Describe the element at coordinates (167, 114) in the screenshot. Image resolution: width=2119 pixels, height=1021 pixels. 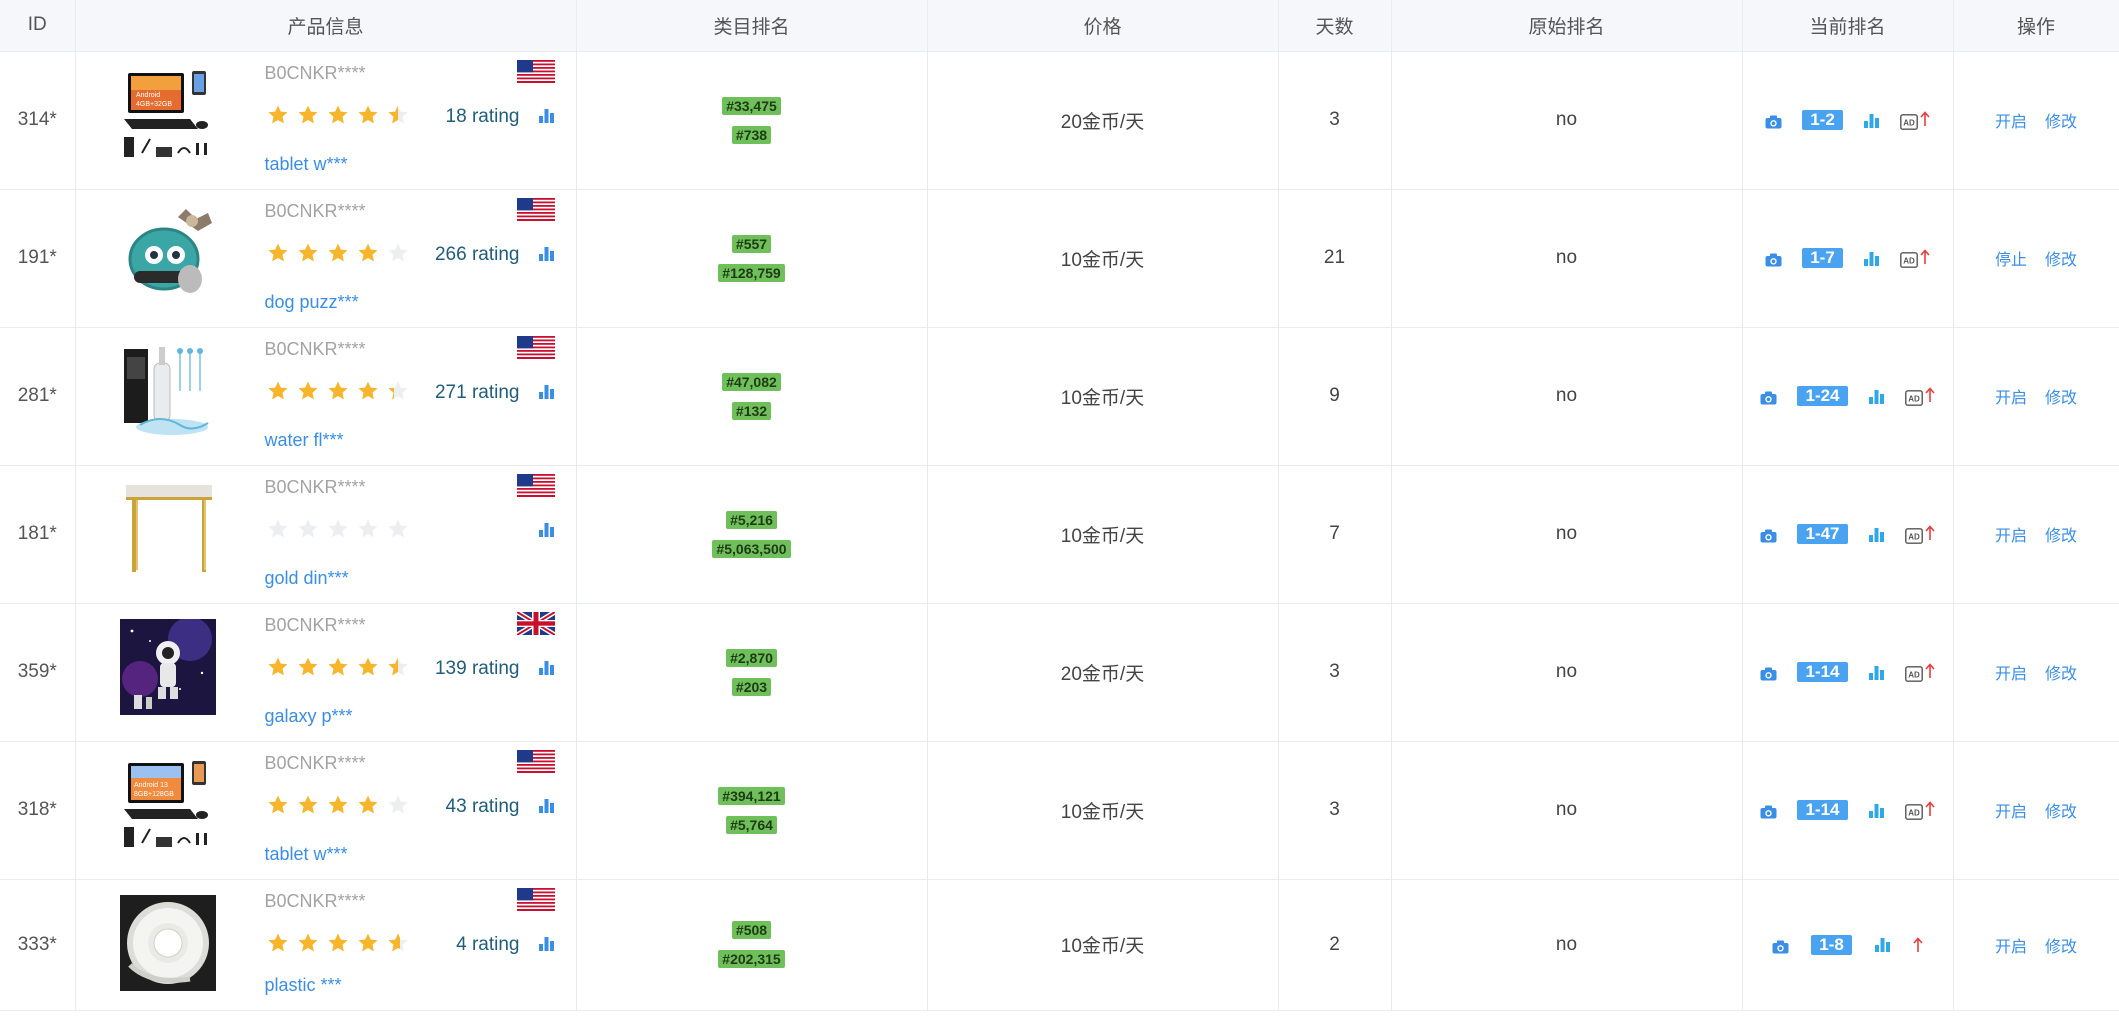
I see `product-thumbnail: Android 4GB+32GB` at that location.